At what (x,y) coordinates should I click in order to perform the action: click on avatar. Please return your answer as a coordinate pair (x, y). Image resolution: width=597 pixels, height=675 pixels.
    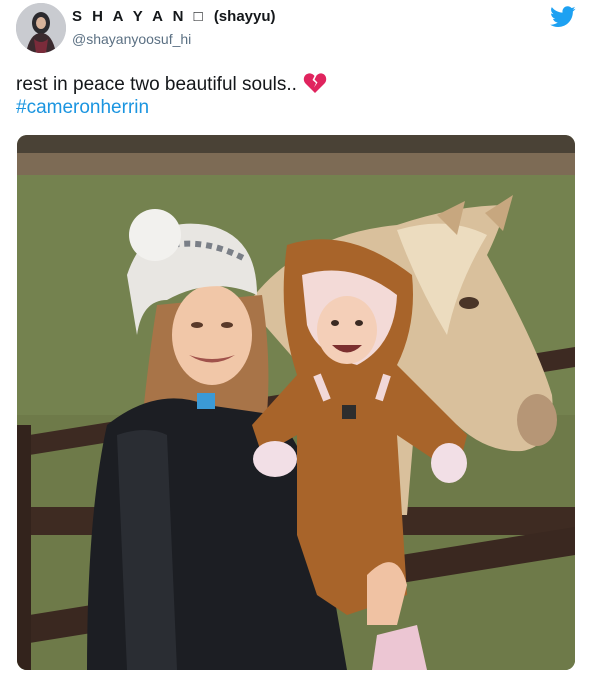
    Looking at the image, I should click on (41, 28).